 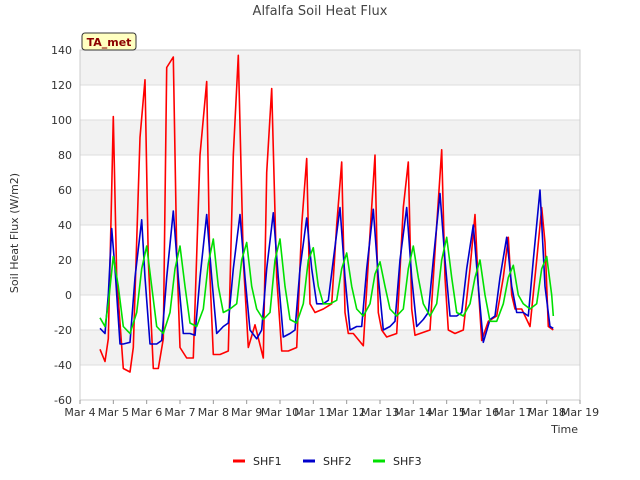 What do you see at coordinates (246, 412) in the screenshot?
I see `x-tick-label: Mar 9` at bounding box center [246, 412].